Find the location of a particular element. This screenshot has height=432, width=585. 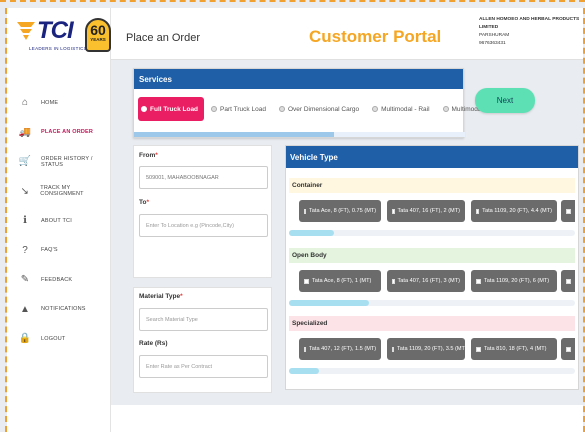

vehicle-option-label: Tata 1109, 20 (FT), 6 (MT) is located at coordinates (517, 281).